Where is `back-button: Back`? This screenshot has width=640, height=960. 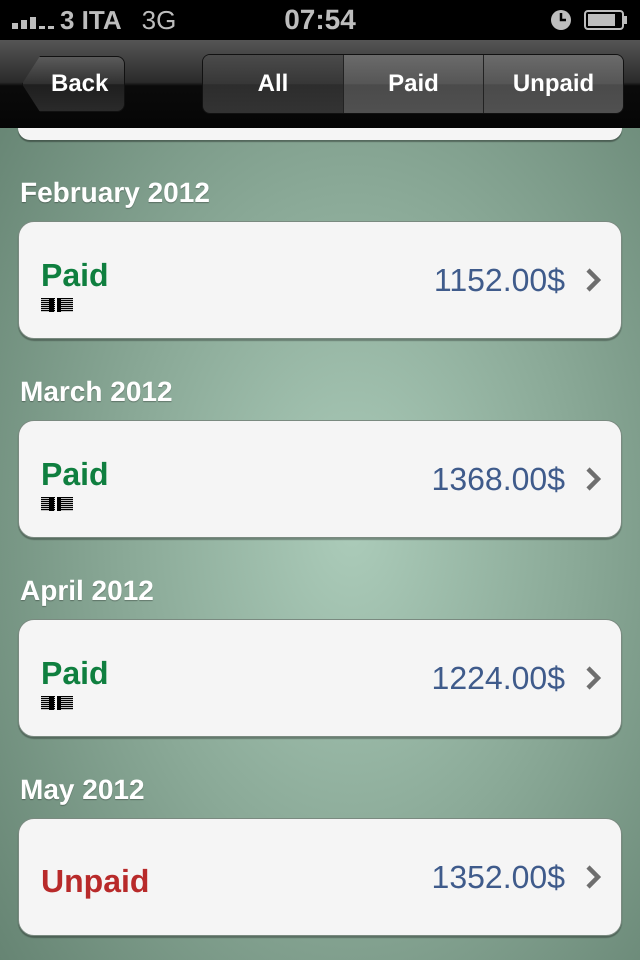 back-button: Back is located at coordinates (74, 84).